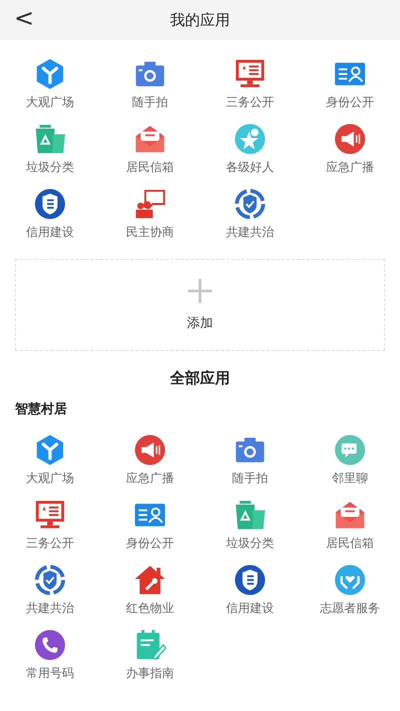  What do you see at coordinates (199, 378) in the screenshot?
I see `section-heading: 全部应用` at bounding box center [199, 378].